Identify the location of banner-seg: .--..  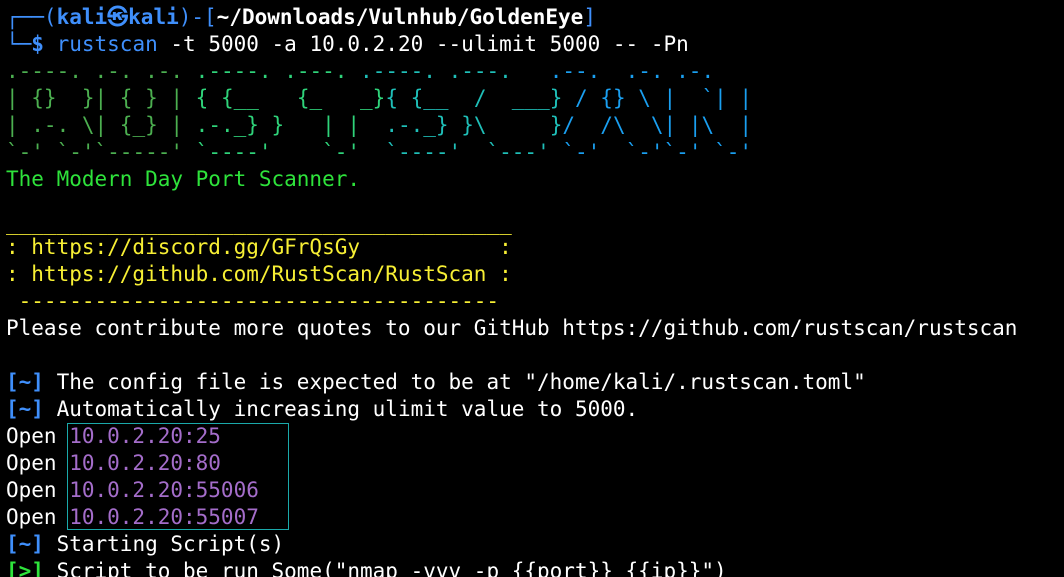
(568, 71).